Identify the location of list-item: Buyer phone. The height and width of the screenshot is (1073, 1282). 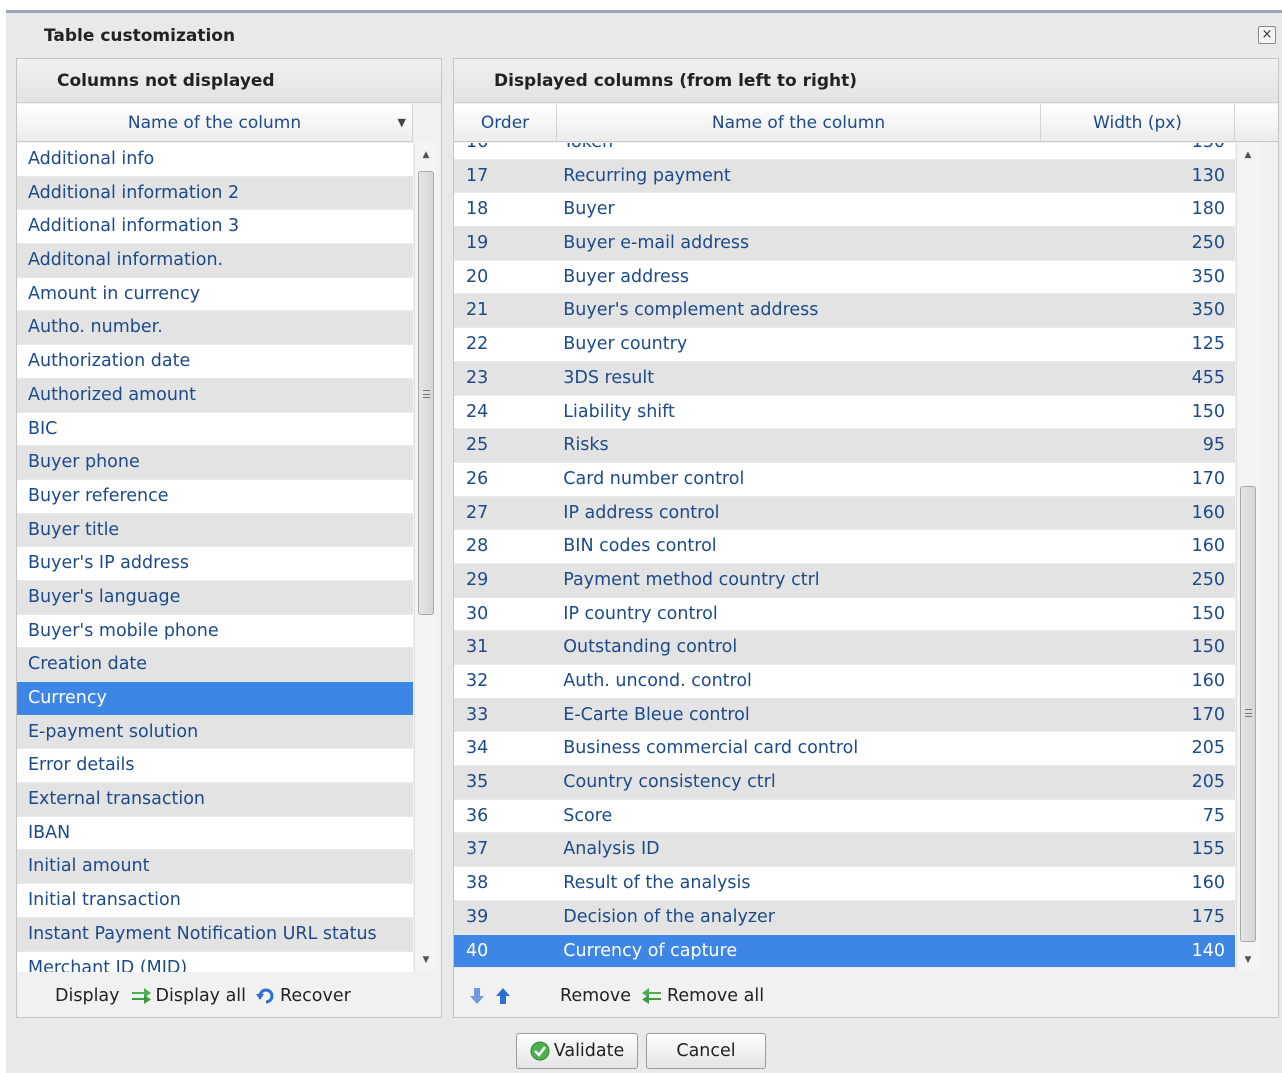
(215, 463).